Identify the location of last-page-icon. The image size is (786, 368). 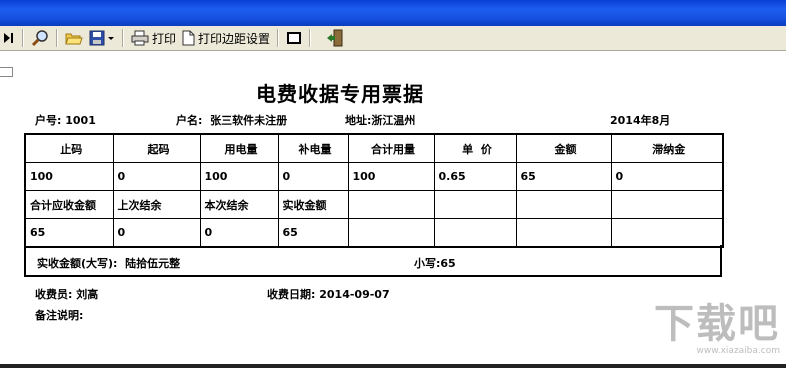
(8, 38).